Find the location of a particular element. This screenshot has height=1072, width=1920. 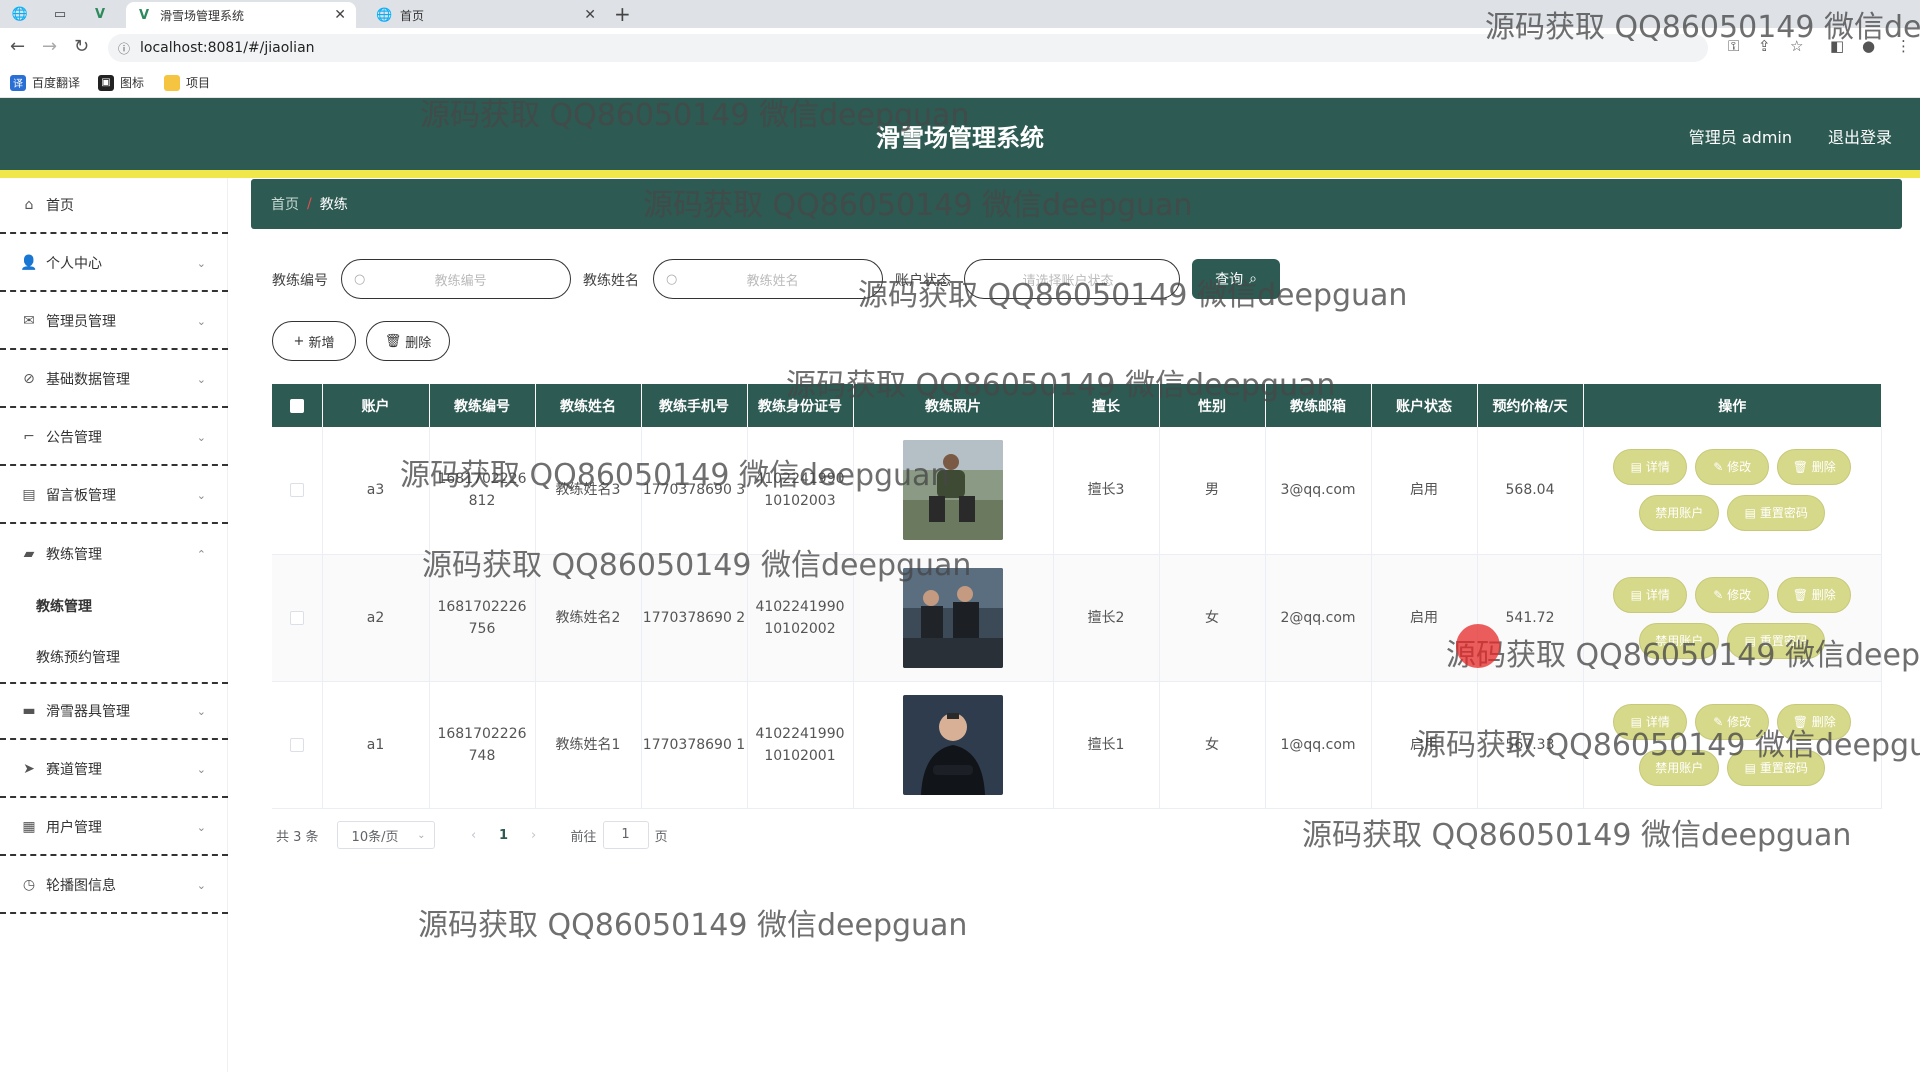

tab-title: 滑雪场管理系统 is located at coordinates (202, 15).